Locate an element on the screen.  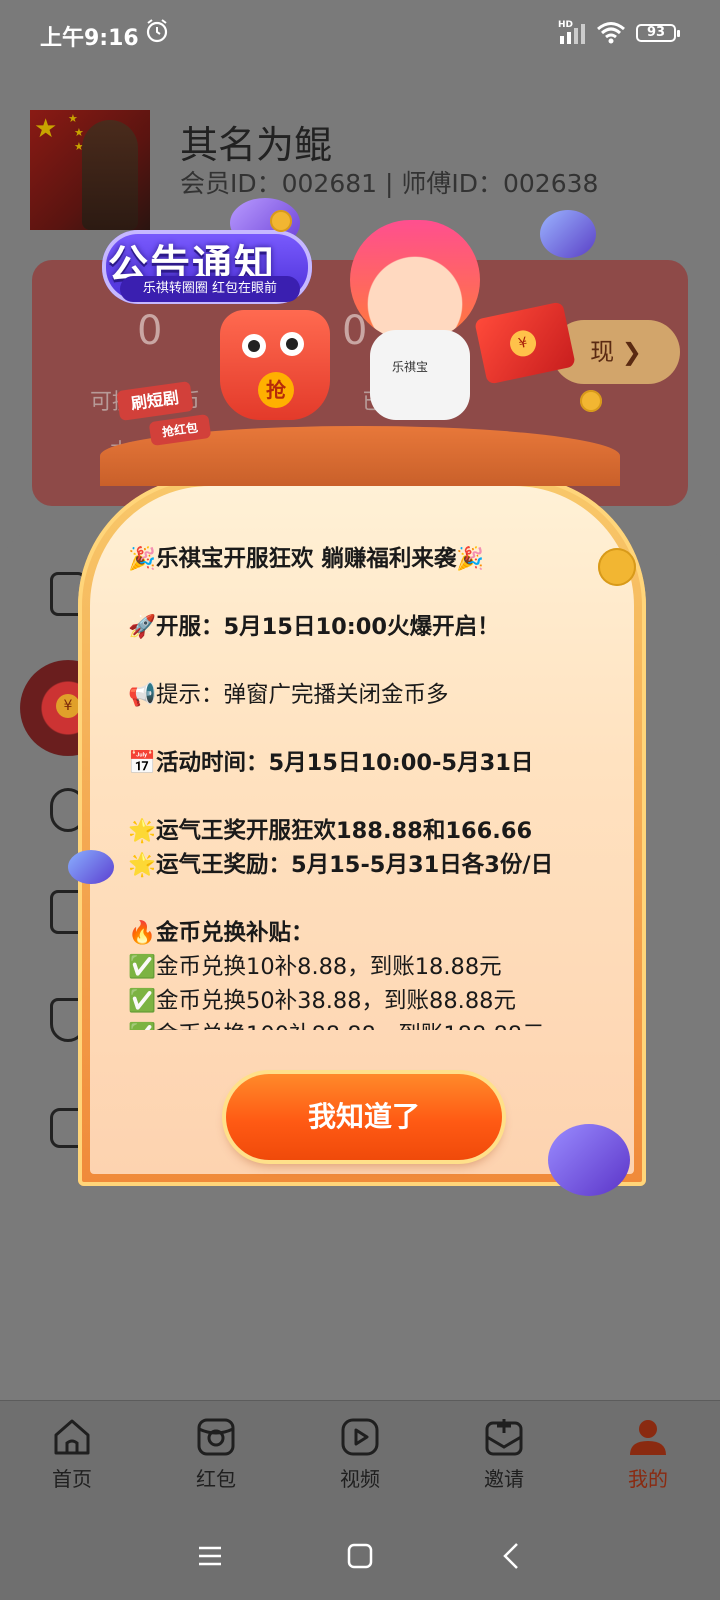
profile-icon is located at coordinates (648, 1437).